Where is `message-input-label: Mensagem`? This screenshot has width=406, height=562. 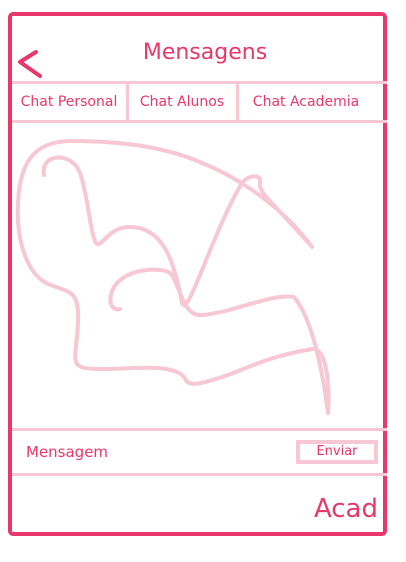 message-input-label: Mensagem is located at coordinates (67, 452).